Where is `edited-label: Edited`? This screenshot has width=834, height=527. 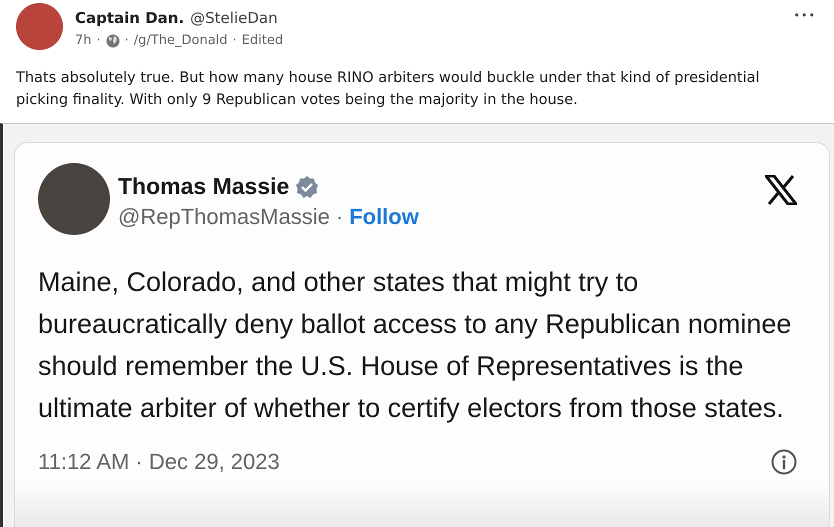 edited-label: Edited is located at coordinates (263, 40).